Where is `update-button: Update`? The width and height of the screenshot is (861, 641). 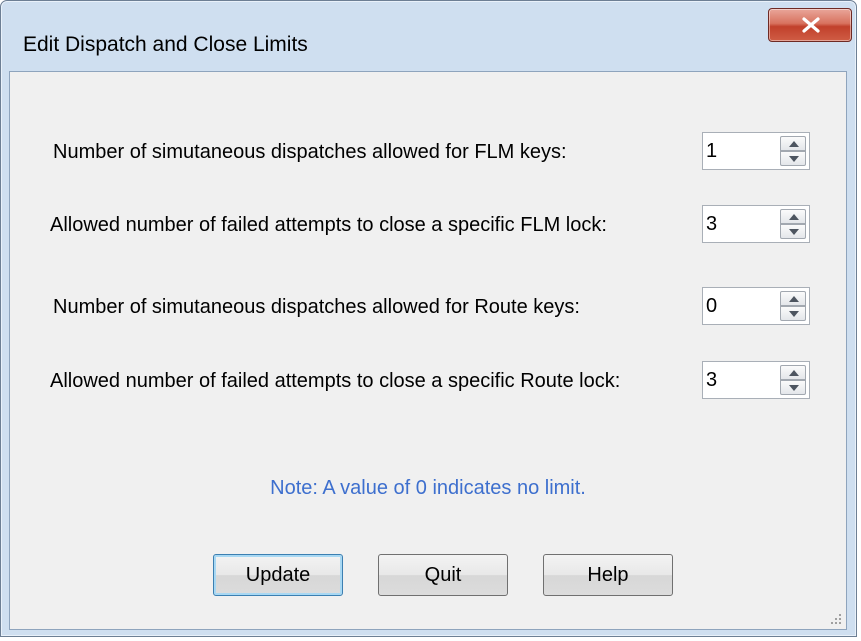 update-button: Update is located at coordinates (278, 575).